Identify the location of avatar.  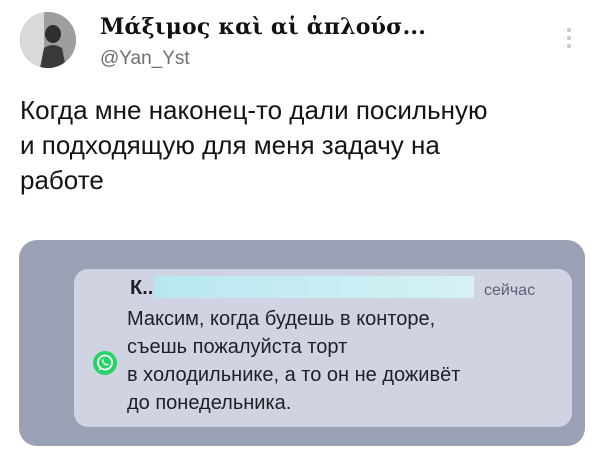
(48, 40).